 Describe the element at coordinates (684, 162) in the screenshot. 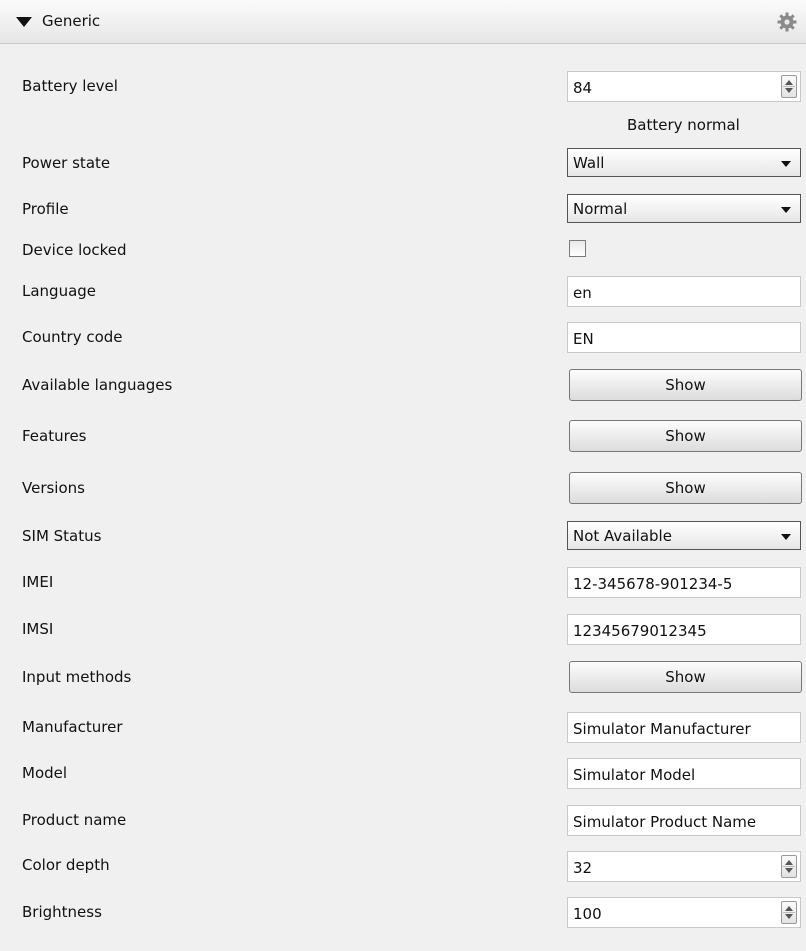

I see `power-state-dropdown: Wall` at that location.